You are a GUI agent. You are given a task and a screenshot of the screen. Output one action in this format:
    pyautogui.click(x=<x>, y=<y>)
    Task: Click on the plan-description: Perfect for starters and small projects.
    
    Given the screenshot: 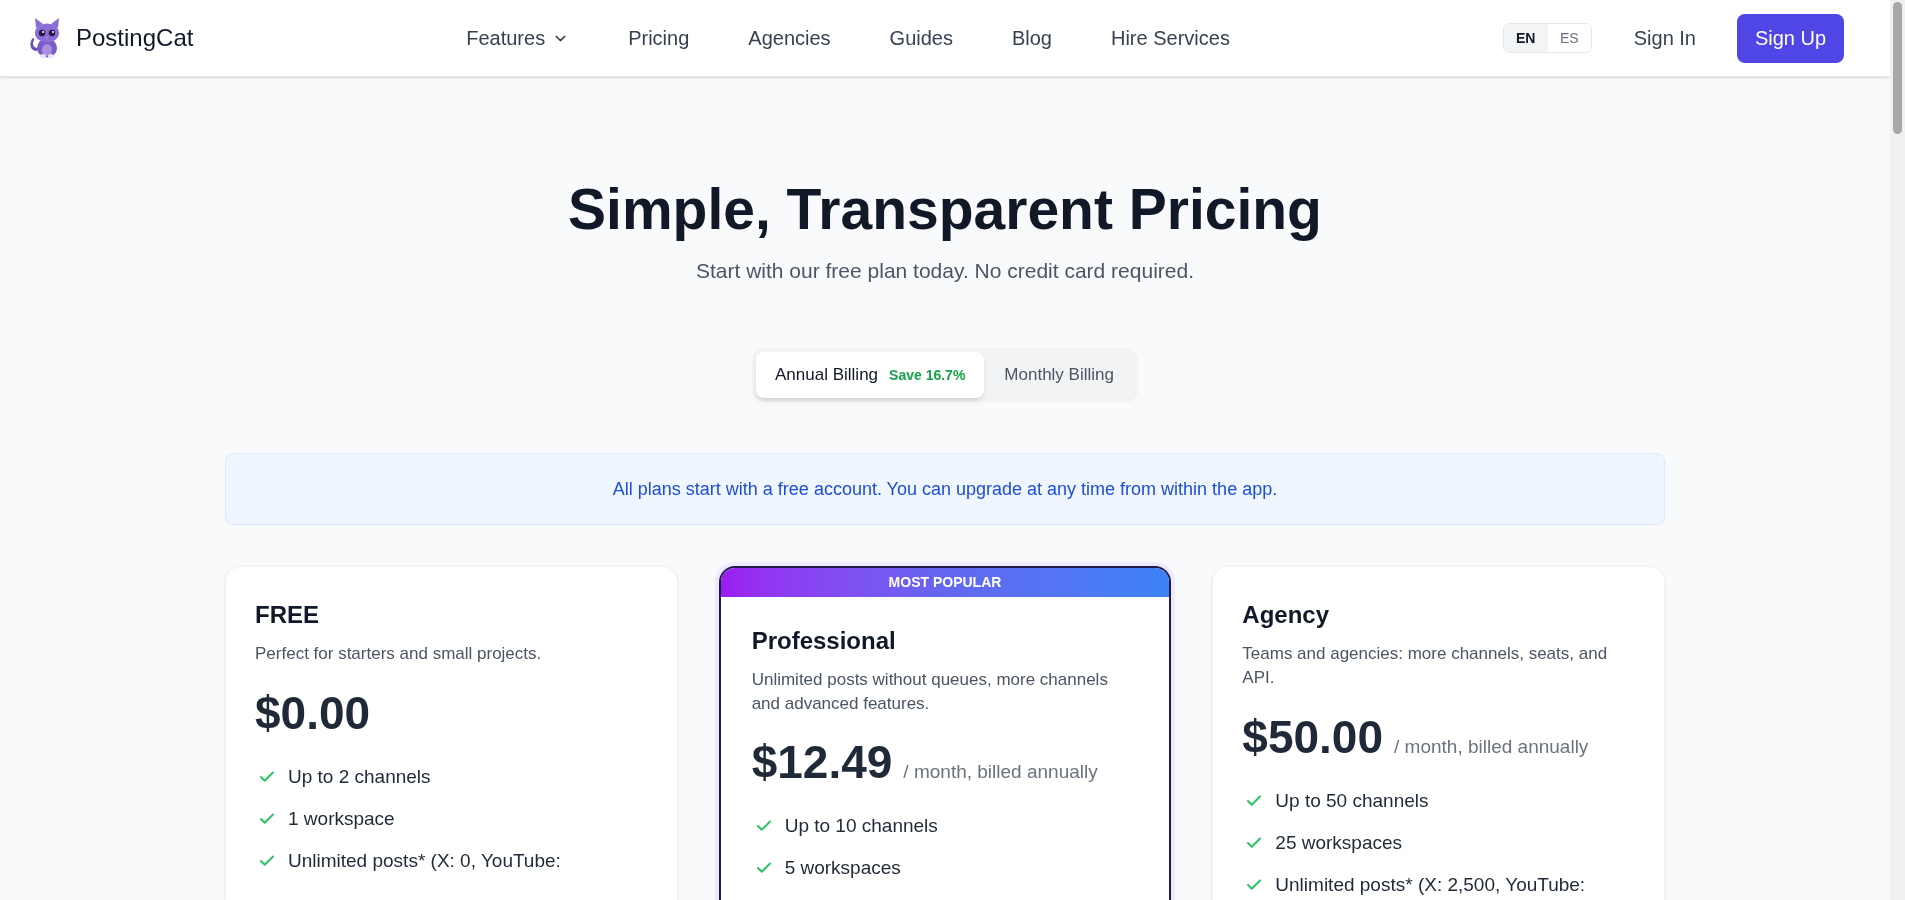 What is the action you would take?
    pyautogui.click(x=399, y=654)
    